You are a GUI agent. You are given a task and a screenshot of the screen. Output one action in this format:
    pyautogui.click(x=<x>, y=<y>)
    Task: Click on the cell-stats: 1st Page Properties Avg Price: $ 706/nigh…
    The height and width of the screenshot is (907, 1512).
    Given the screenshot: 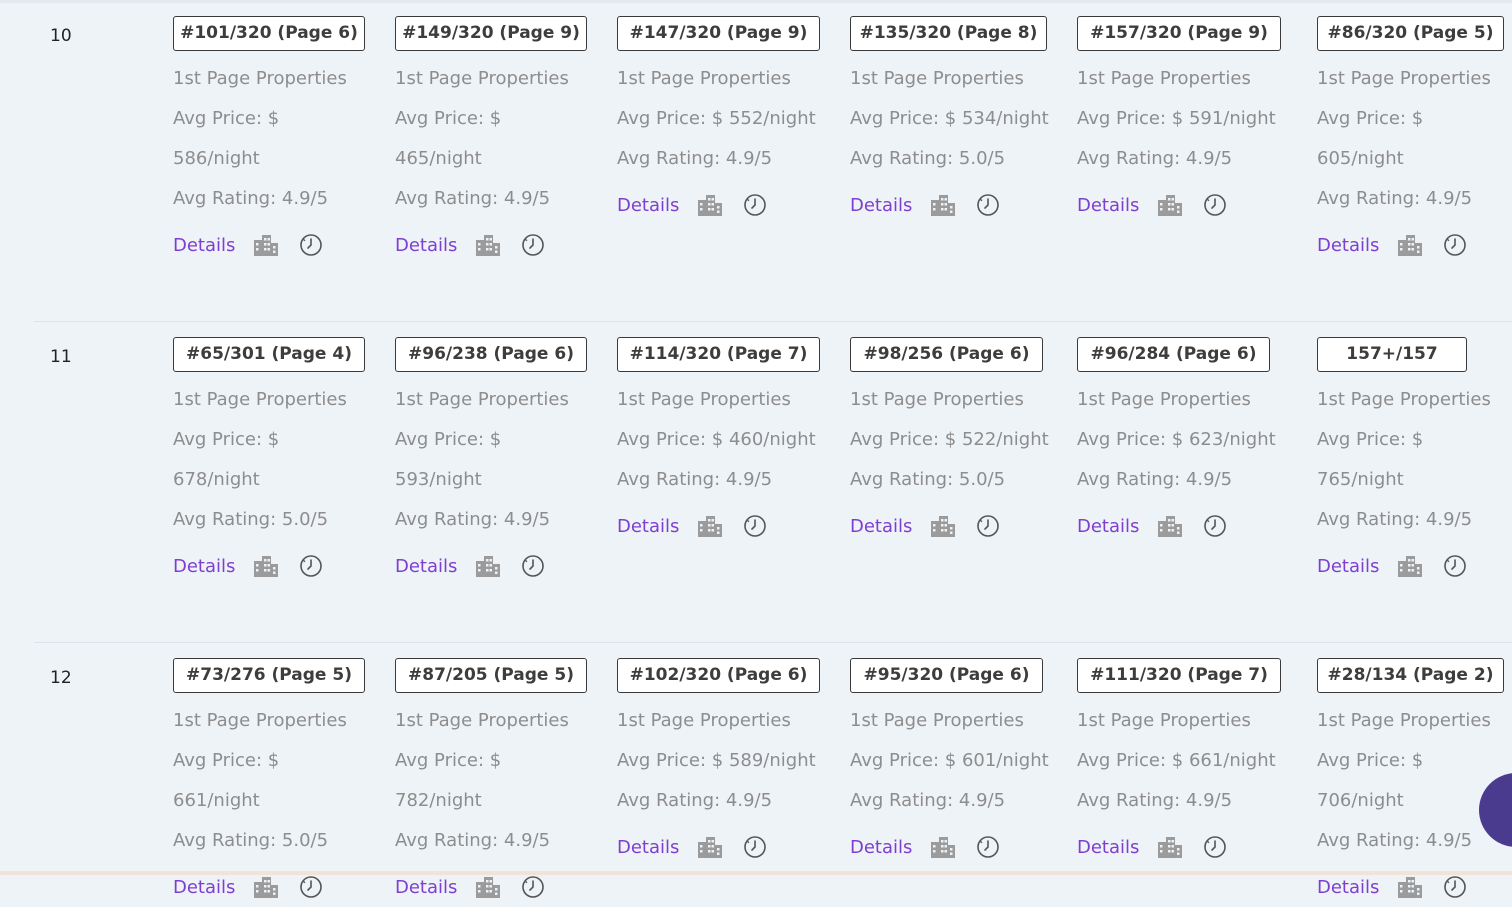 What is the action you would take?
    pyautogui.click(x=1410, y=781)
    